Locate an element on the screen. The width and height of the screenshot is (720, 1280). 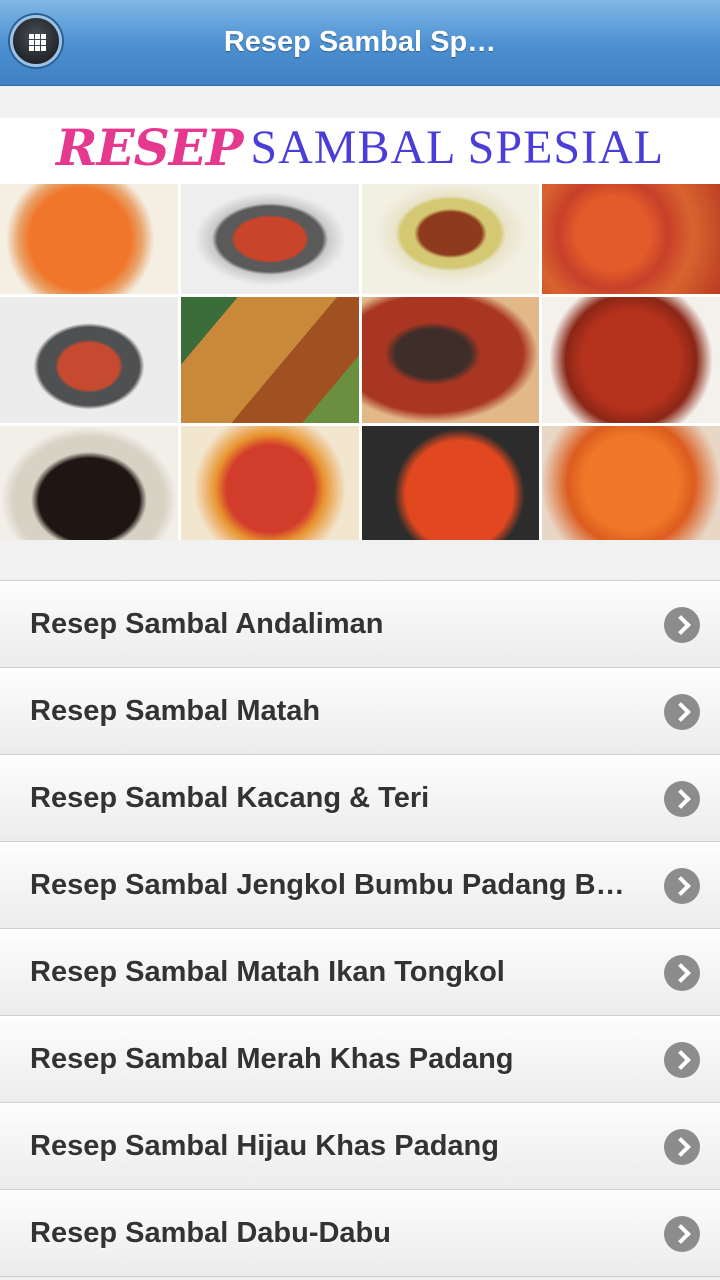
list-item: Resep Sambal Dabu-Dabu is located at coordinates (360, 1233).